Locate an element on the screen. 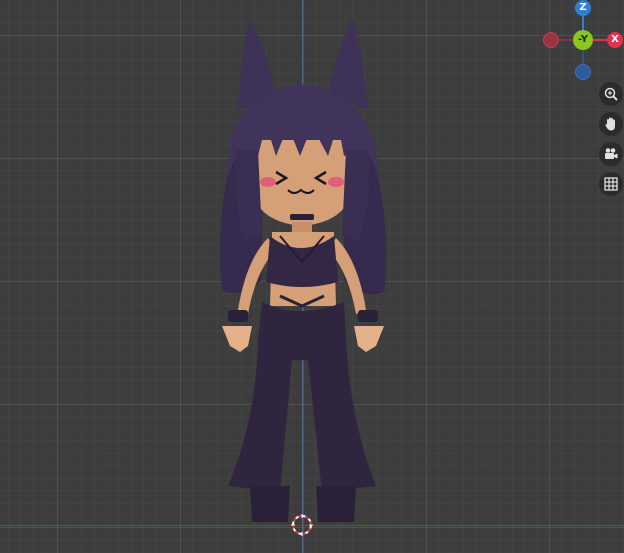  navigation-gizmo: Z X -Y is located at coordinates (582, 42).